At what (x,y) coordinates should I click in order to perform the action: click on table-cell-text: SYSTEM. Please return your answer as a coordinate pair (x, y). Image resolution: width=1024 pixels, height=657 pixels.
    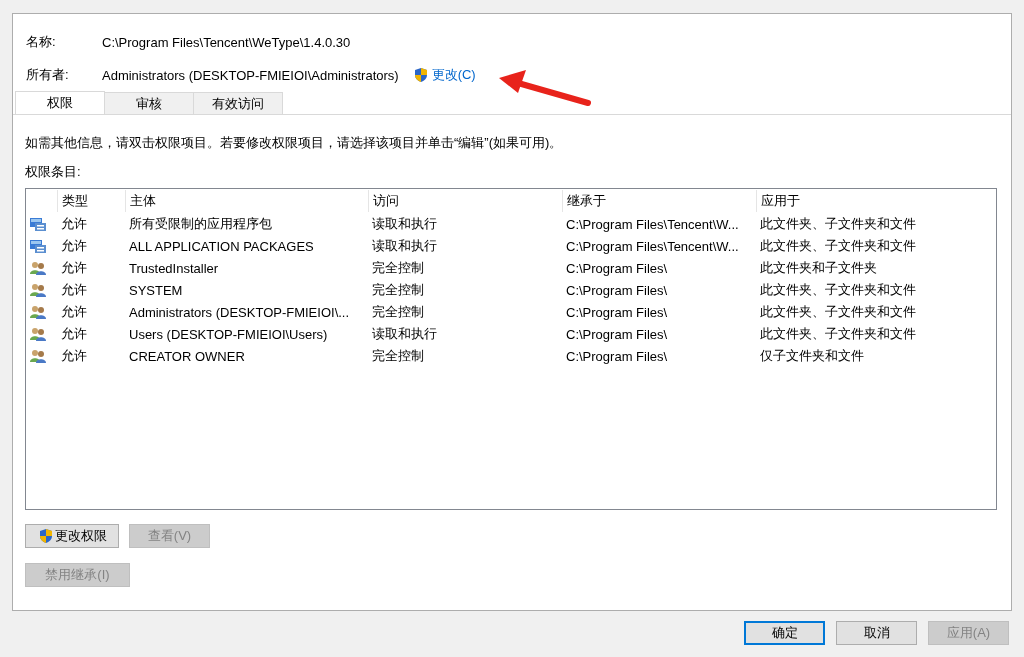
    Looking at the image, I should click on (156, 290).